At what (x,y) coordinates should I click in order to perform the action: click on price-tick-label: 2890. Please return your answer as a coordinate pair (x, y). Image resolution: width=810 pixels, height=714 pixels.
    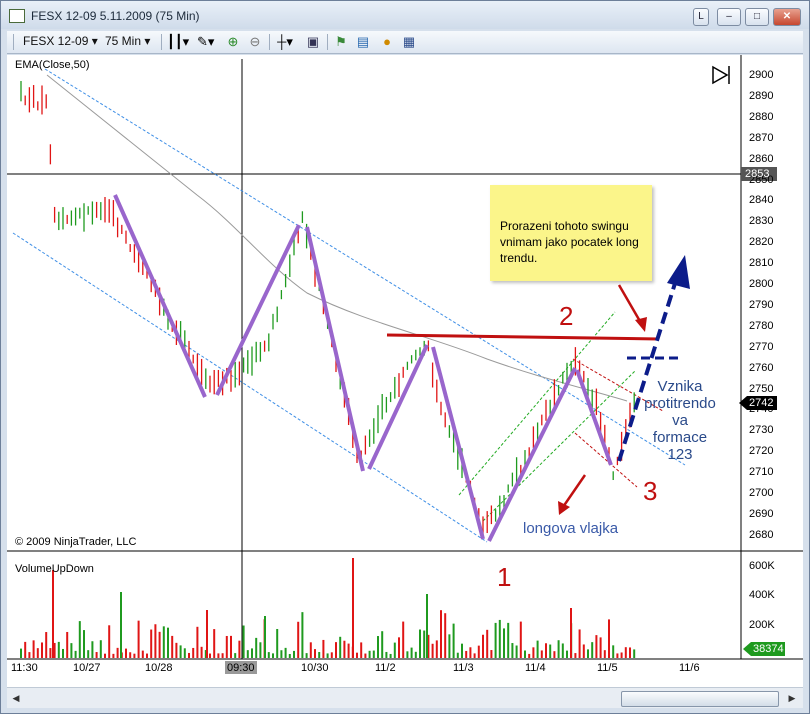
    Looking at the image, I should click on (761, 95).